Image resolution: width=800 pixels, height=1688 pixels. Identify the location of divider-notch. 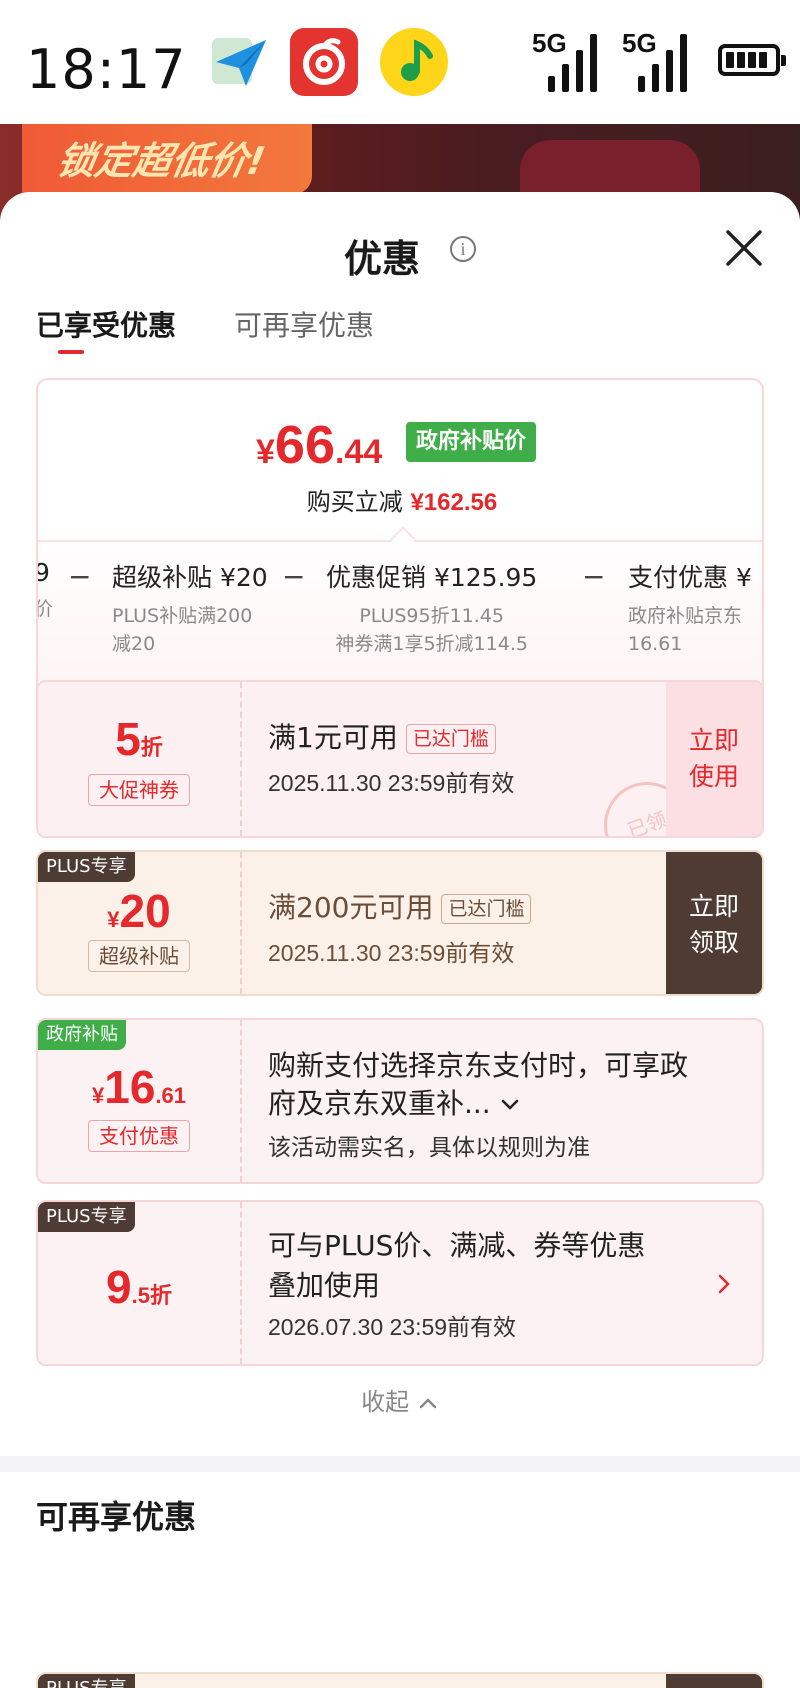
(403, 539).